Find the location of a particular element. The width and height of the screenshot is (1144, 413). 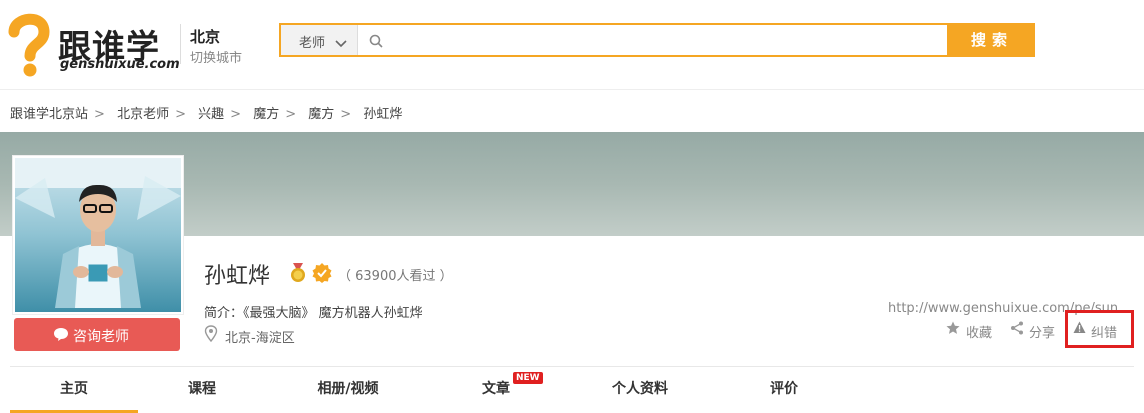

teacher-photo is located at coordinates (98, 235).